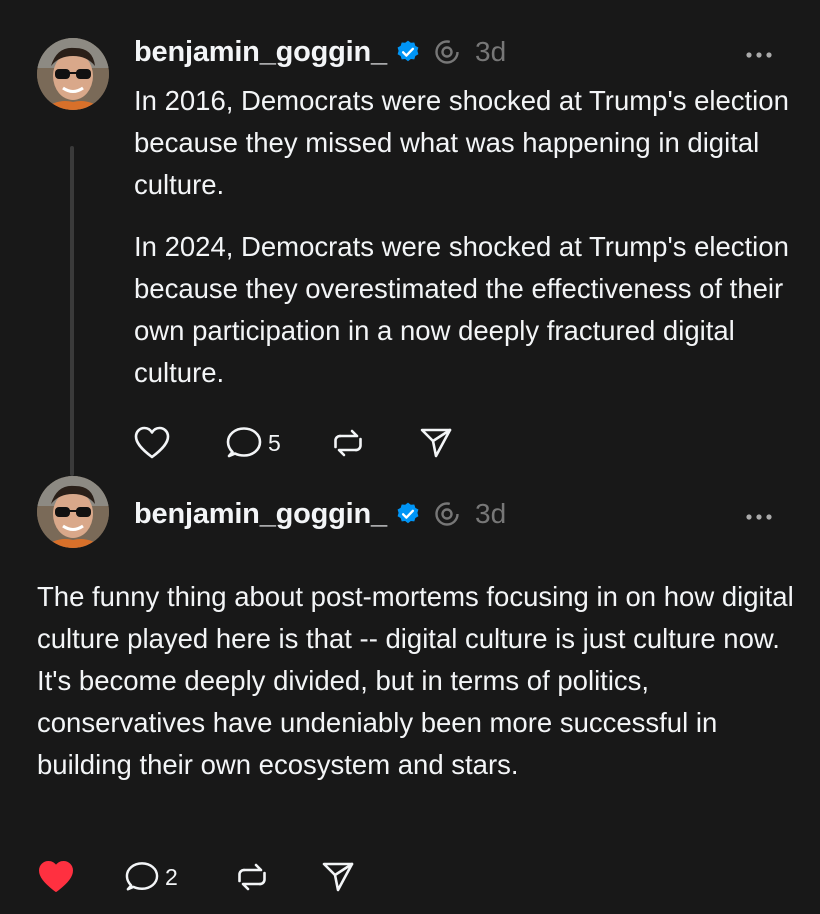 The width and height of the screenshot is (820, 914). Describe the element at coordinates (171, 876) in the screenshot. I see `reply-count: 2` at that location.